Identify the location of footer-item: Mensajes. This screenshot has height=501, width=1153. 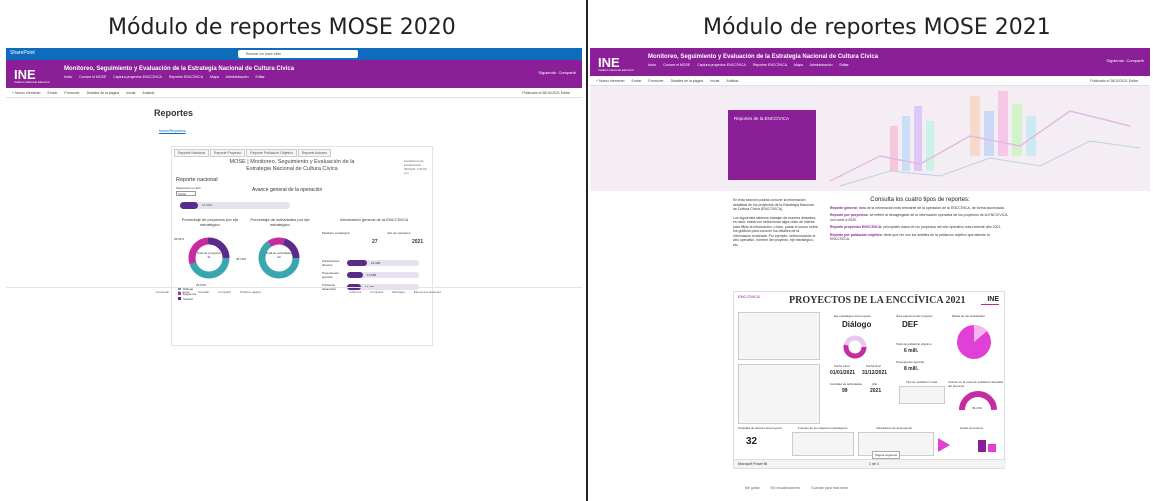
(398, 292).